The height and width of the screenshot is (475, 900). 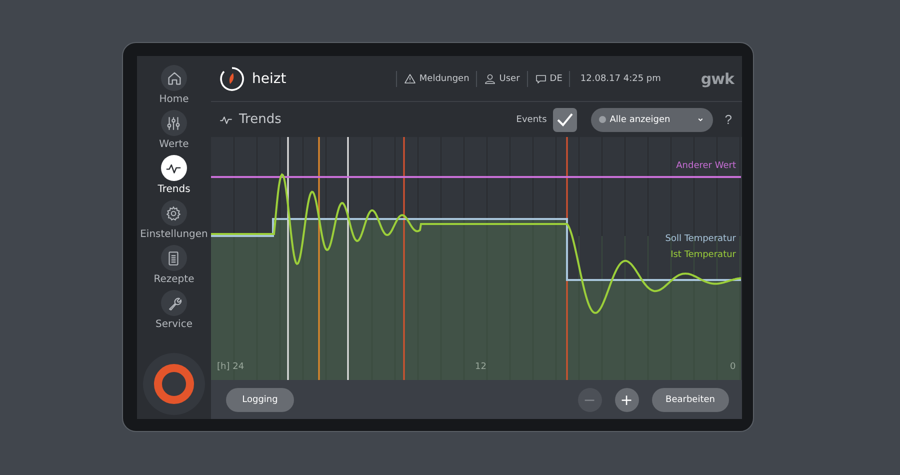 What do you see at coordinates (733, 367) in the screenshot?
I see `axis-label: 0` at bounding box center [733, 367].